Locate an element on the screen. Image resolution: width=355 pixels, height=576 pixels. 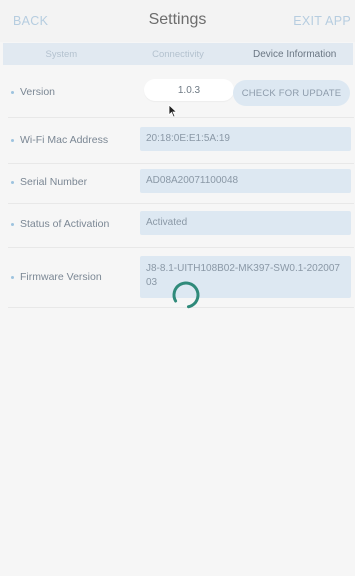
tab-bar: System Connectivity Device Information is located at coordinates (178, 54).